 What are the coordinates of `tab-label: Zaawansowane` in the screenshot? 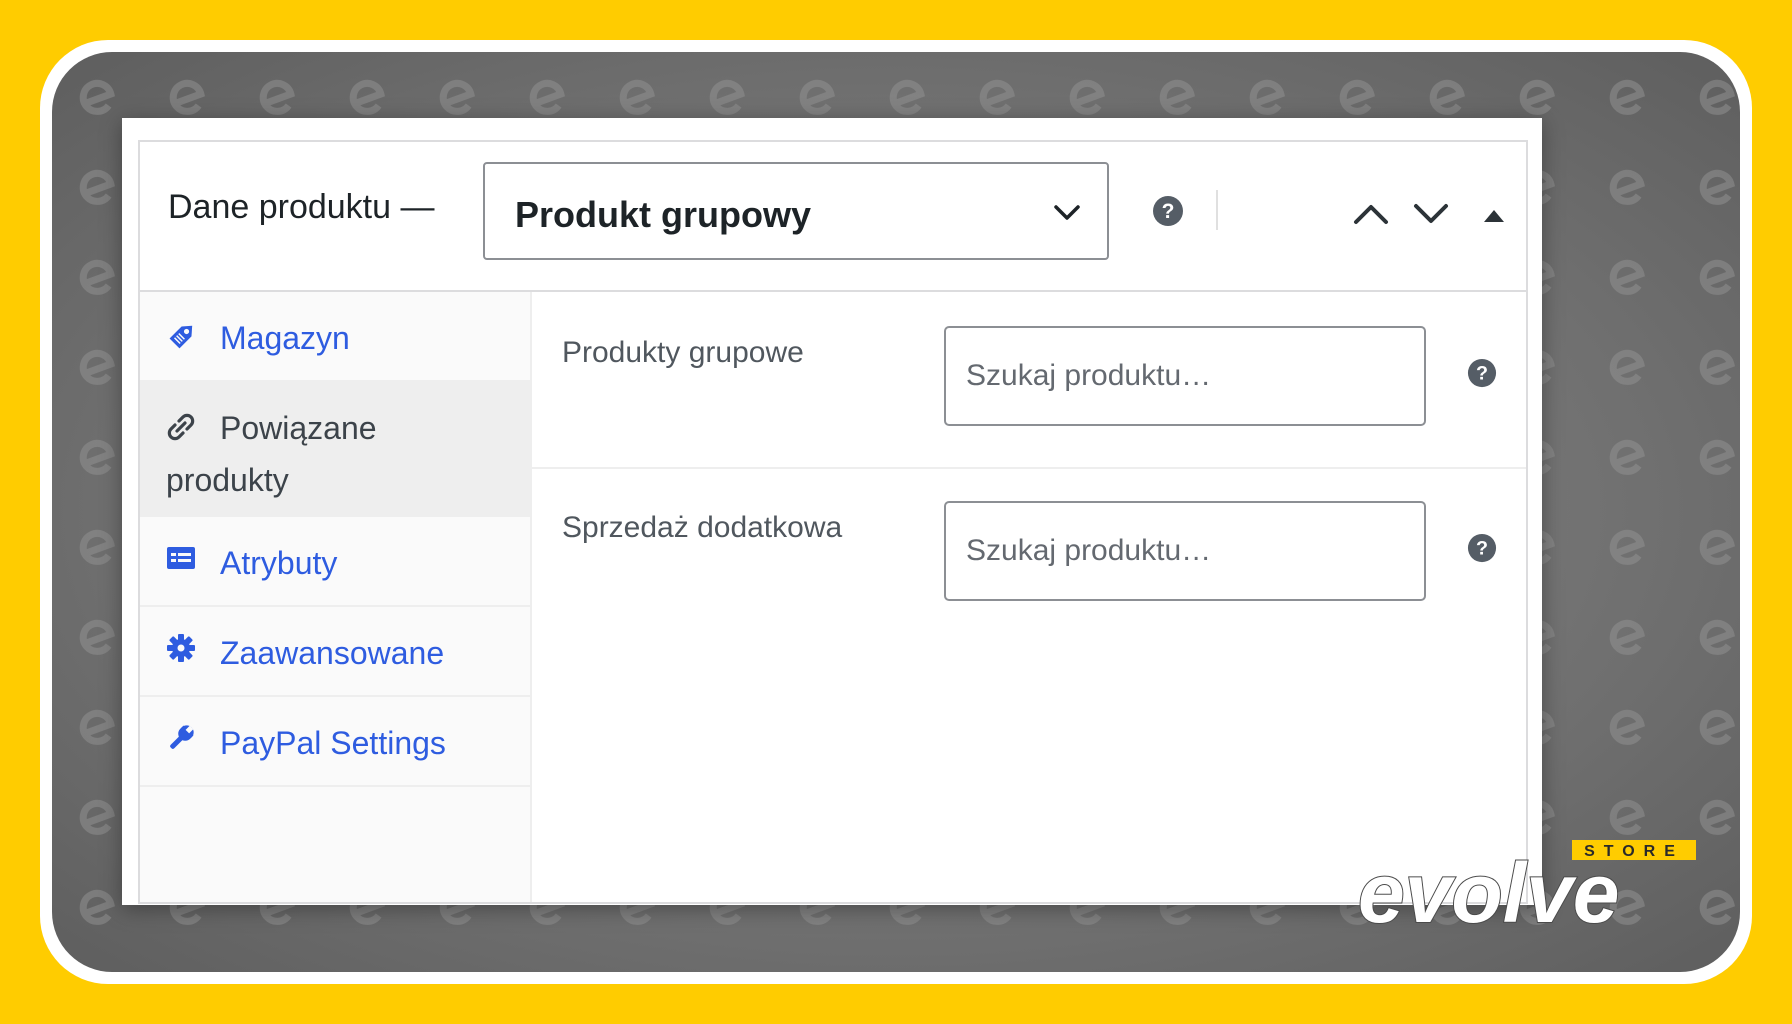 It's located at (332, 653).